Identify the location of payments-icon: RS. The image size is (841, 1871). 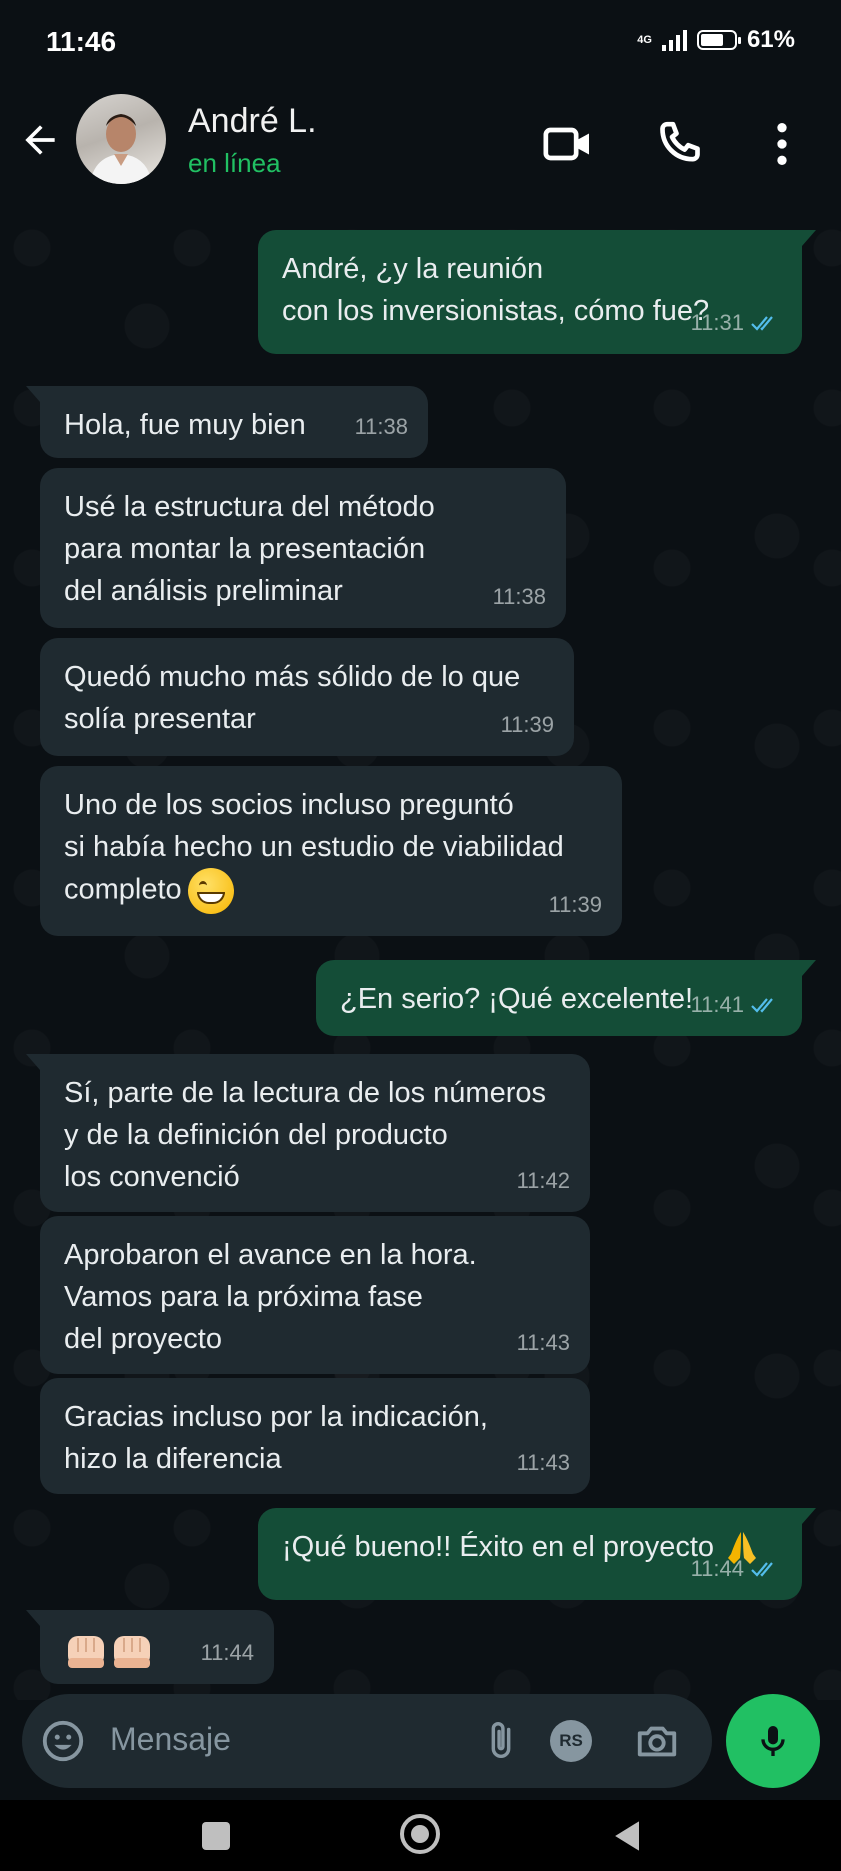
(571, 1741).